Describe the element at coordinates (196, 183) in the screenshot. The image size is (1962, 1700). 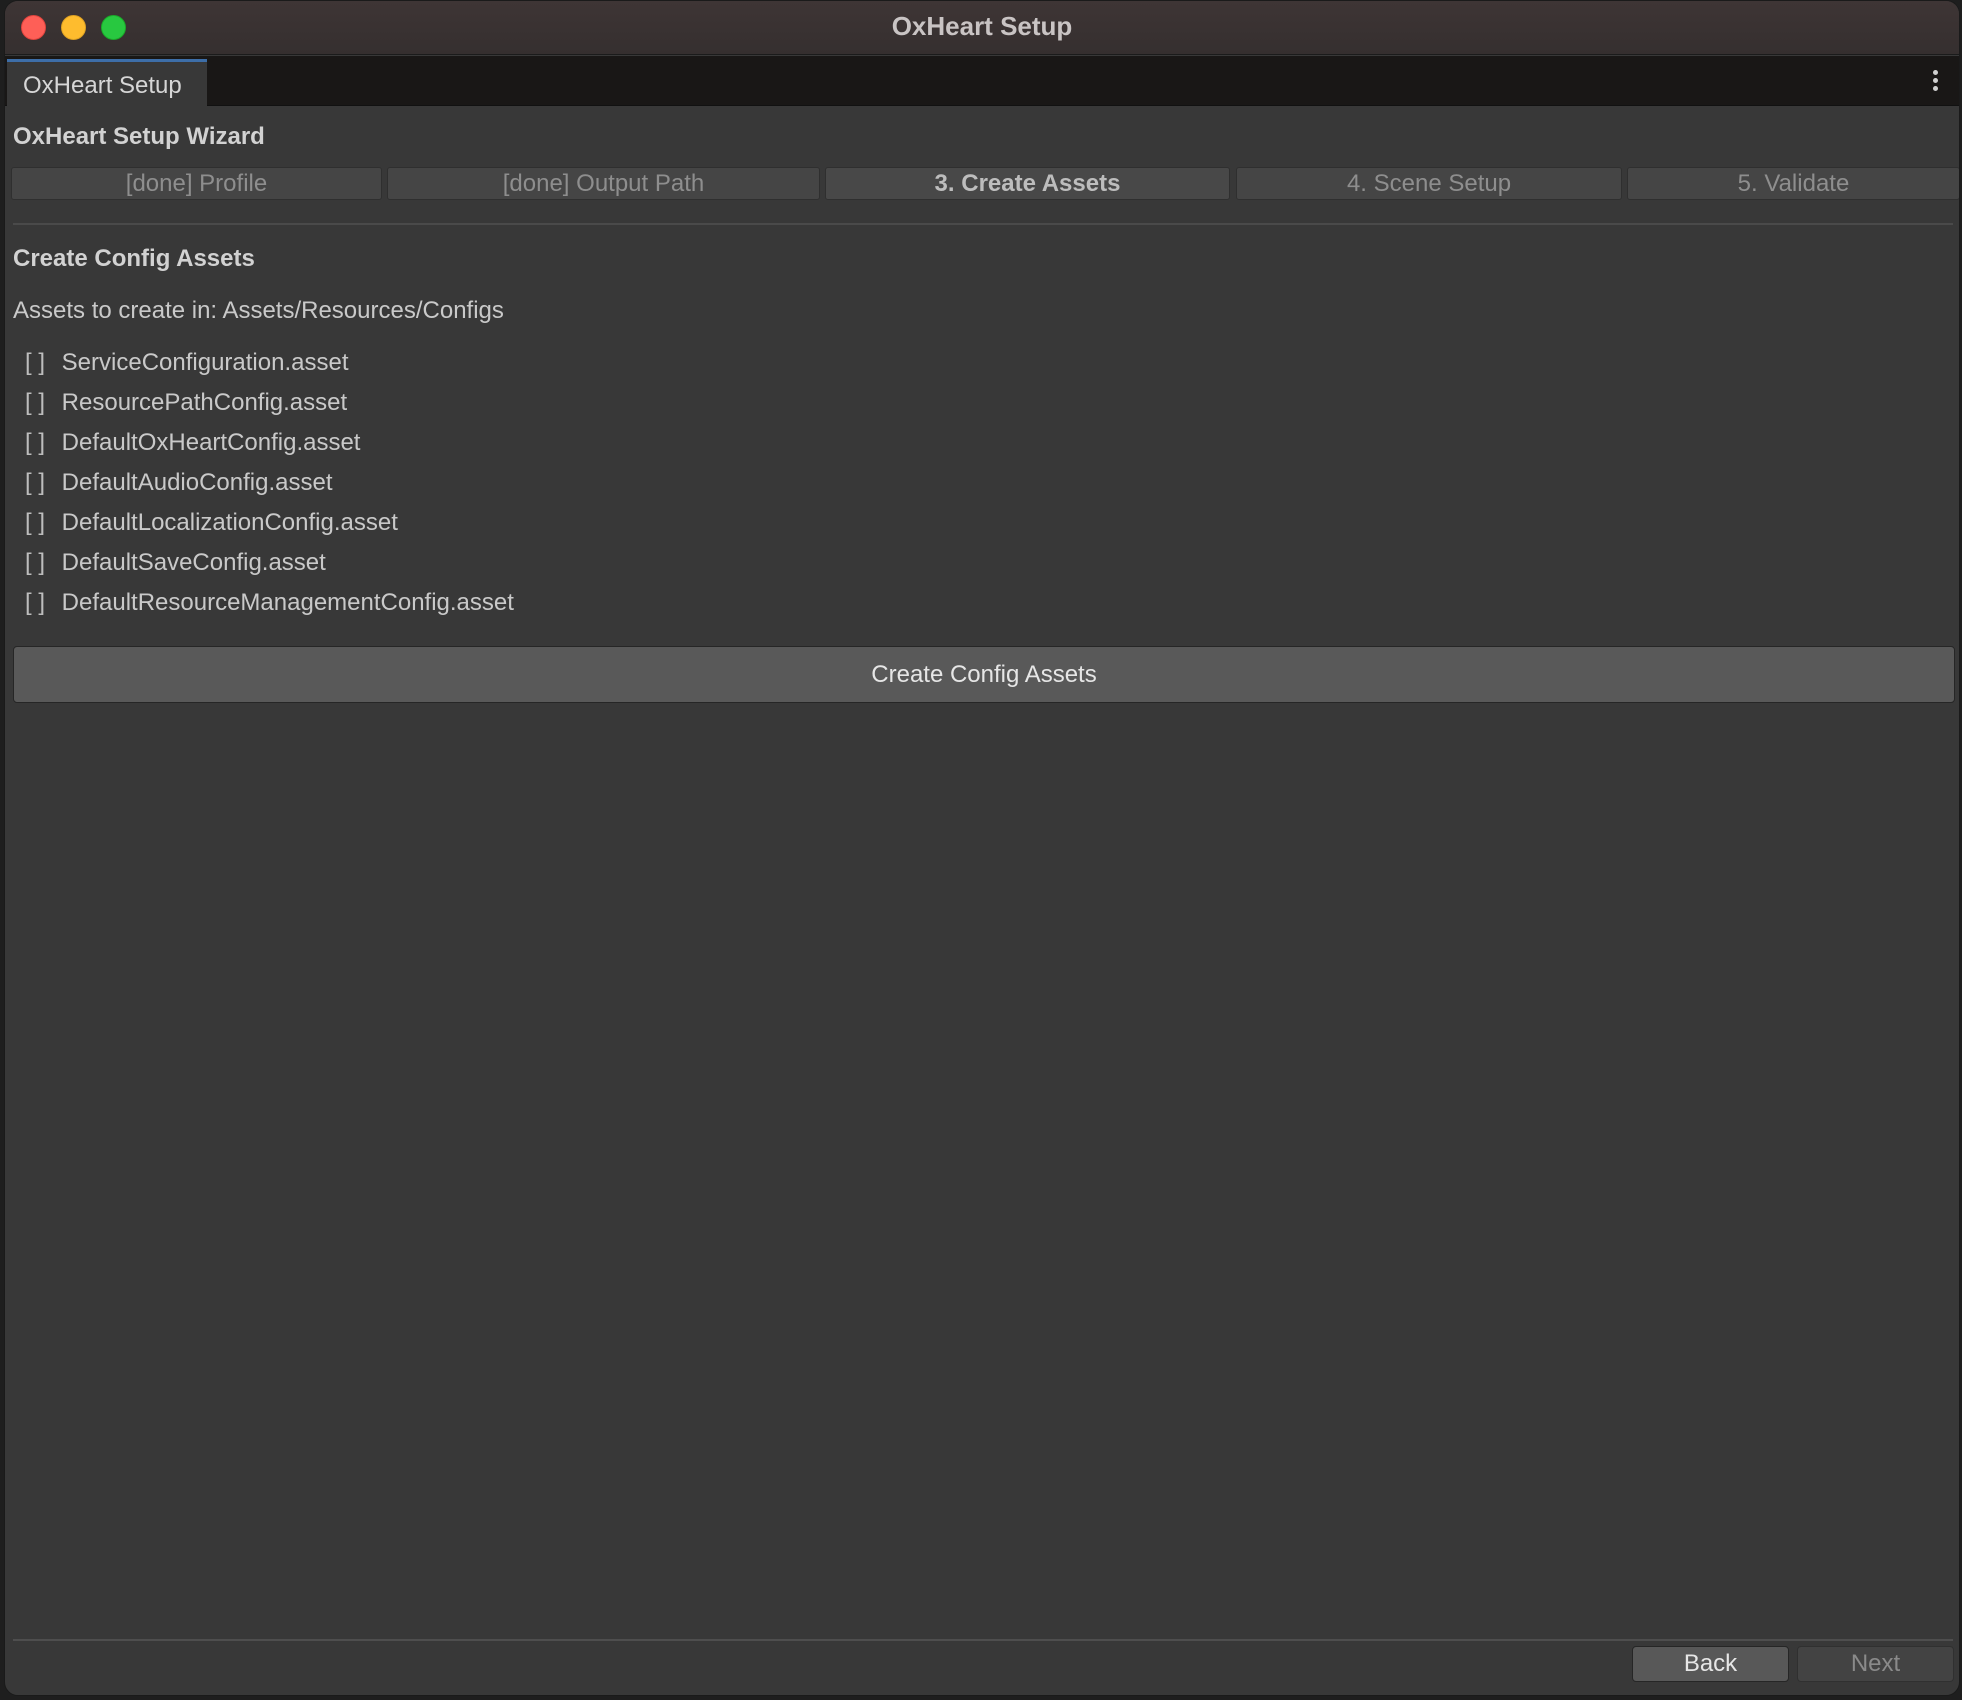
I see `step-profile: [done] Profile` at that location.